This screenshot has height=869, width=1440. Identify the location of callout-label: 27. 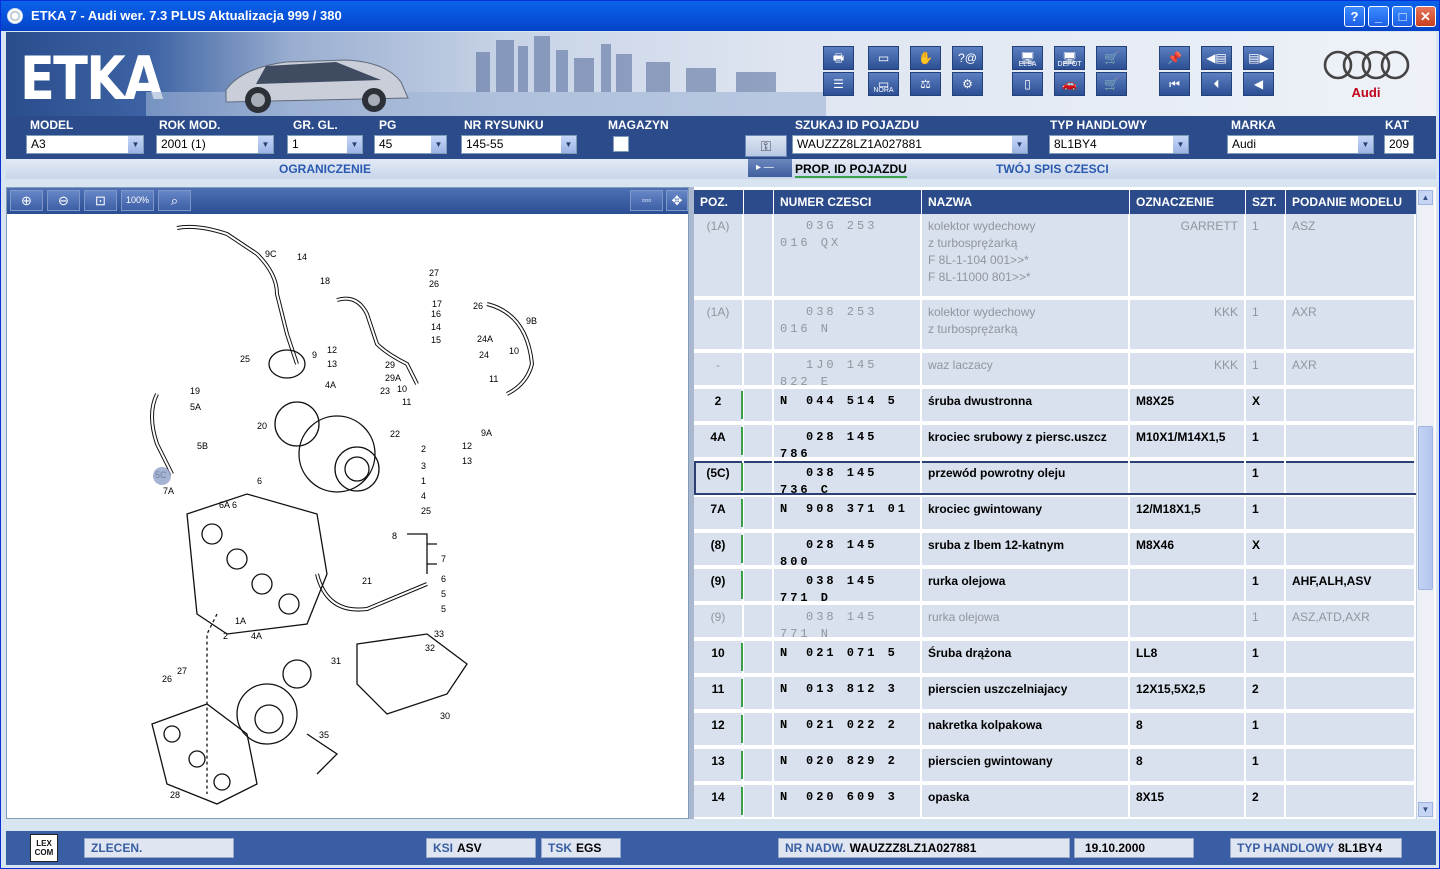
(182, 671).